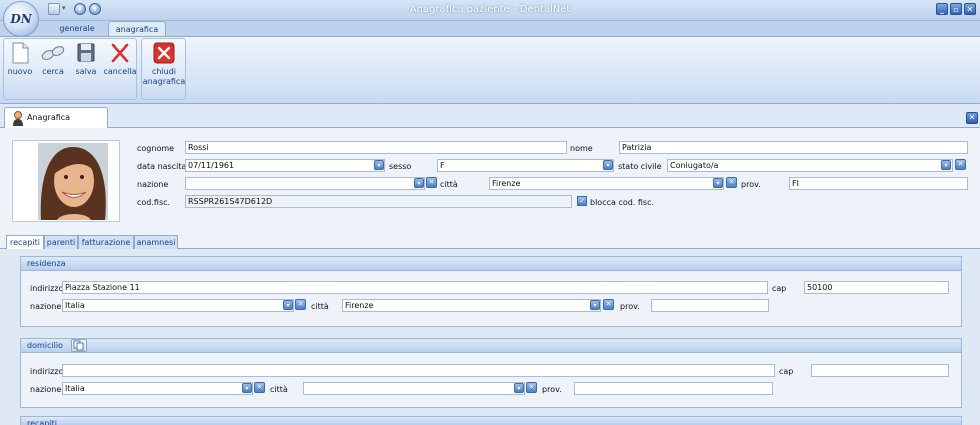  Describe the element at coordinates (878, 183) in the screenshot. I see `province-field: FI` at that location.